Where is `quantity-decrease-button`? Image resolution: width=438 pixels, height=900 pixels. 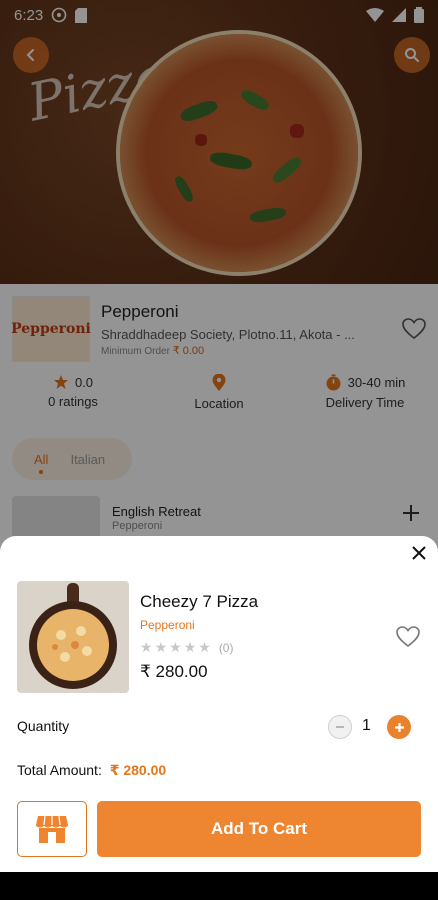 quantity-decrease-button is located at coordinates (340, 727).